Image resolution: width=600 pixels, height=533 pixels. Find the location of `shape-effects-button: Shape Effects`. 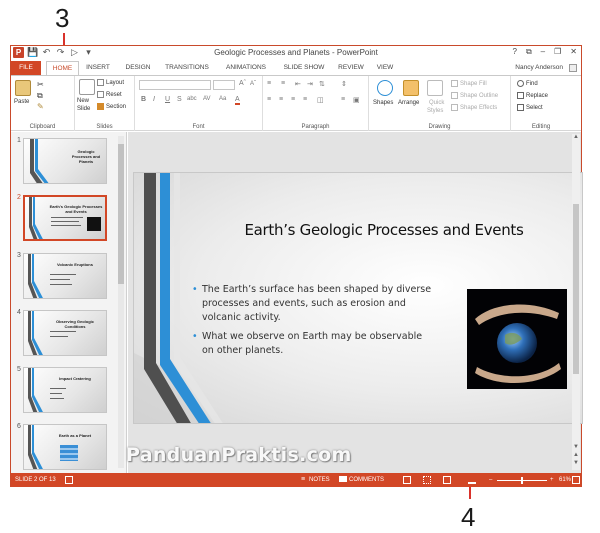

shape-effects-button: Shape Effects is located at coordinates (474, 107).